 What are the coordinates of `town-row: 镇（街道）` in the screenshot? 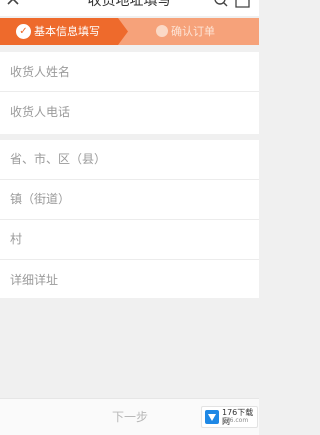 It's located at (129, 200).